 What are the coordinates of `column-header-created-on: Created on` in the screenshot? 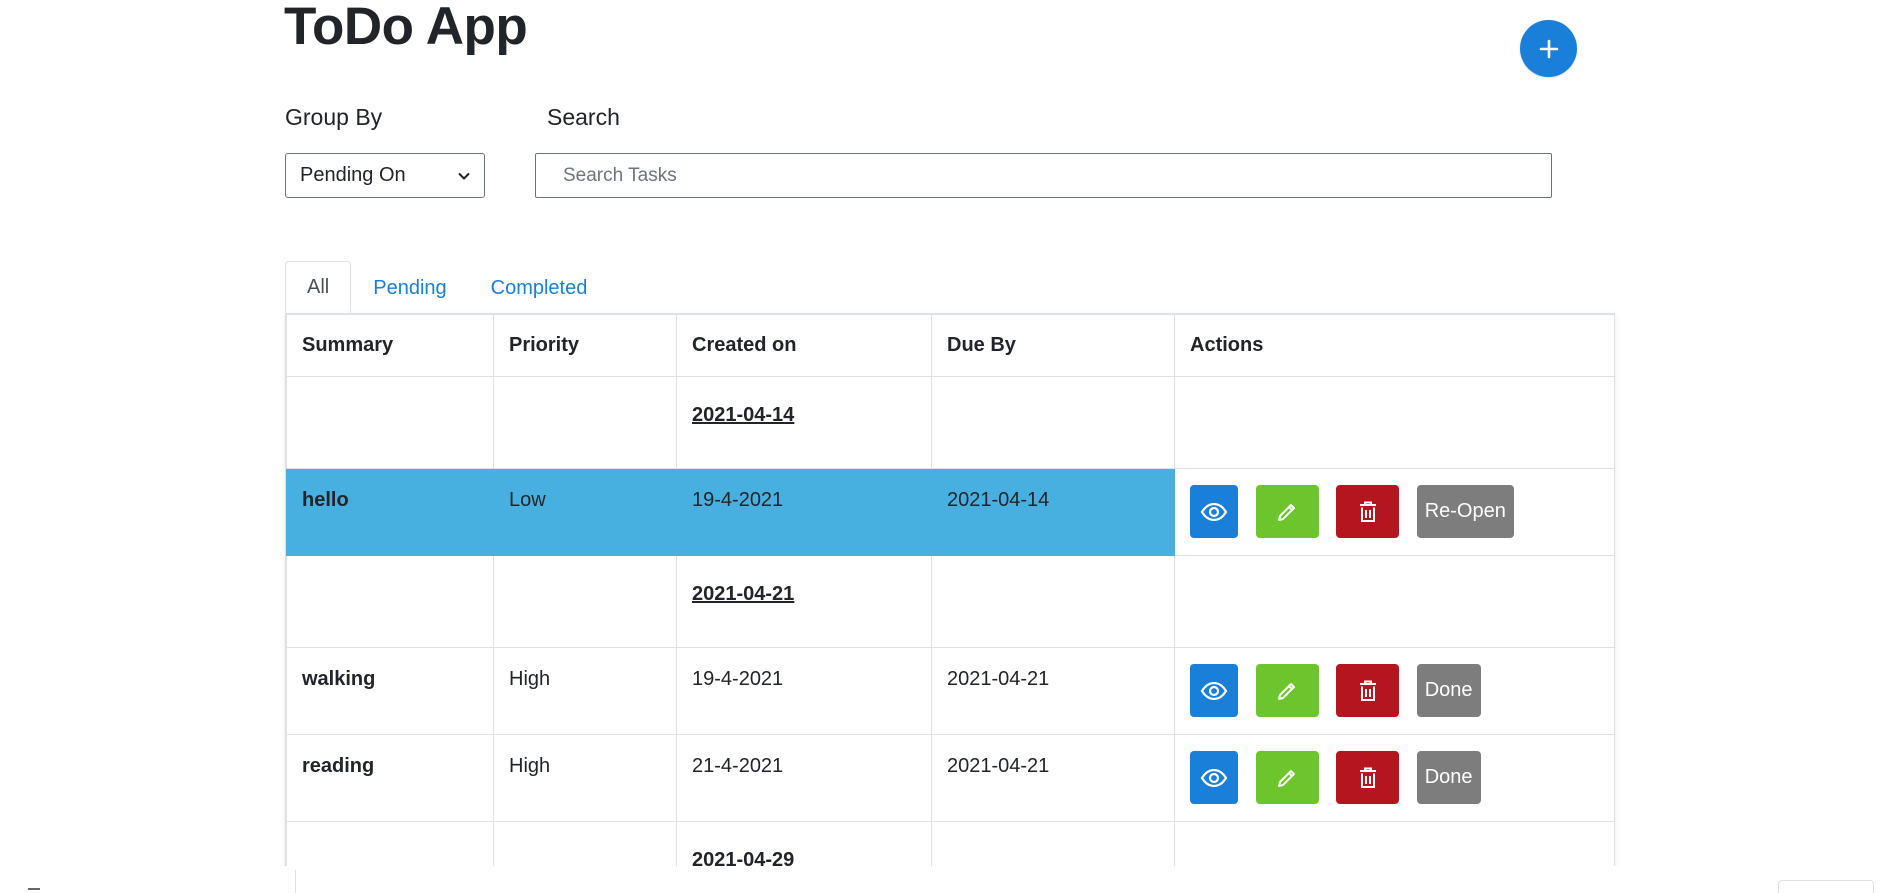 It's located at (804, 345).